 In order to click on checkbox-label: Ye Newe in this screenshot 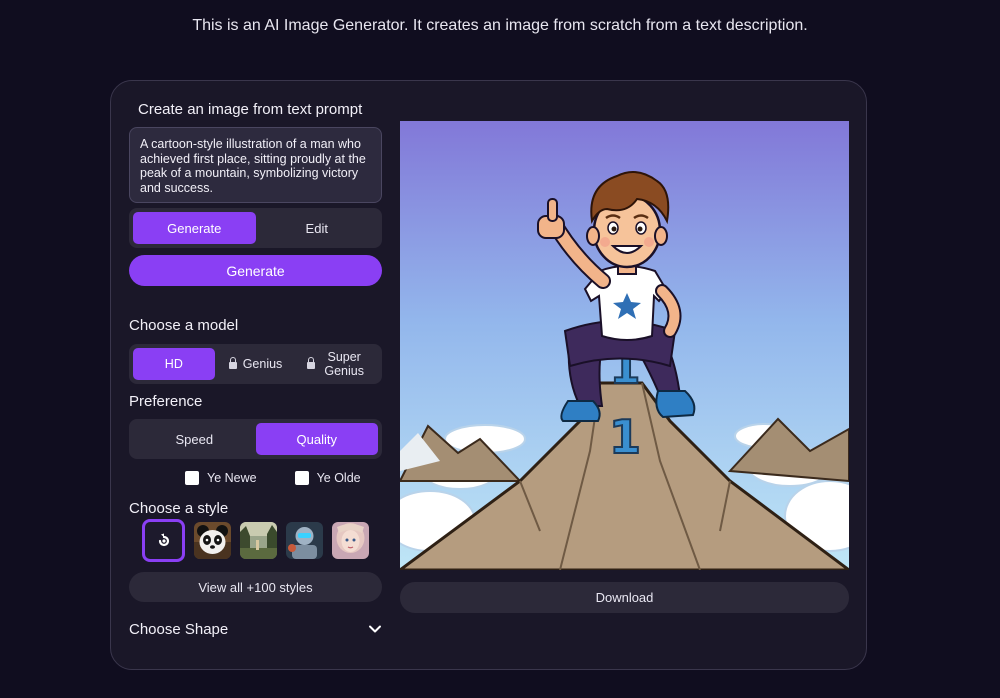, I will do `click(232, 478)`.